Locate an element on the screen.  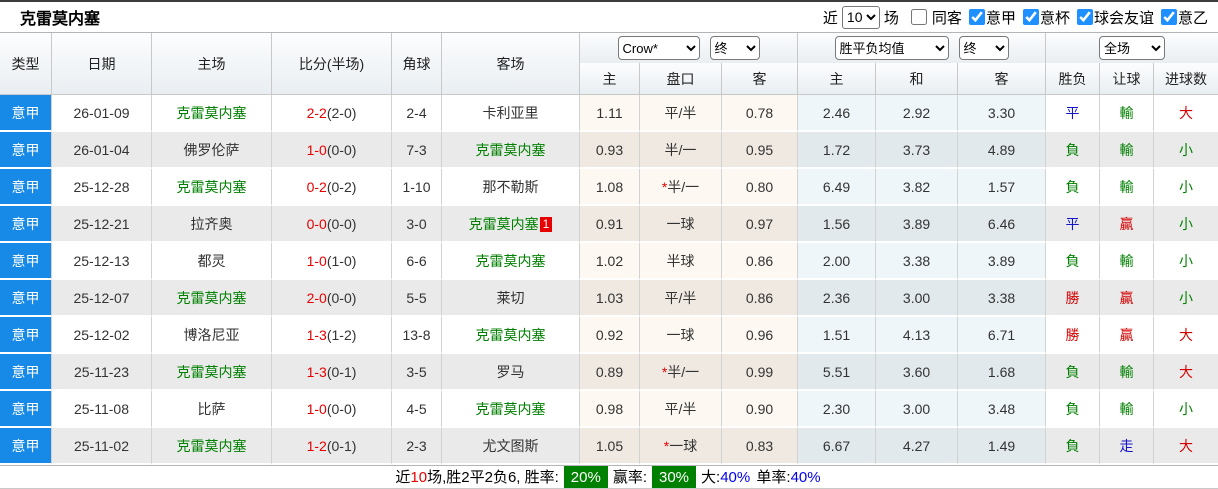
summary-part: 赢率: is located at coordinates (629, 477).